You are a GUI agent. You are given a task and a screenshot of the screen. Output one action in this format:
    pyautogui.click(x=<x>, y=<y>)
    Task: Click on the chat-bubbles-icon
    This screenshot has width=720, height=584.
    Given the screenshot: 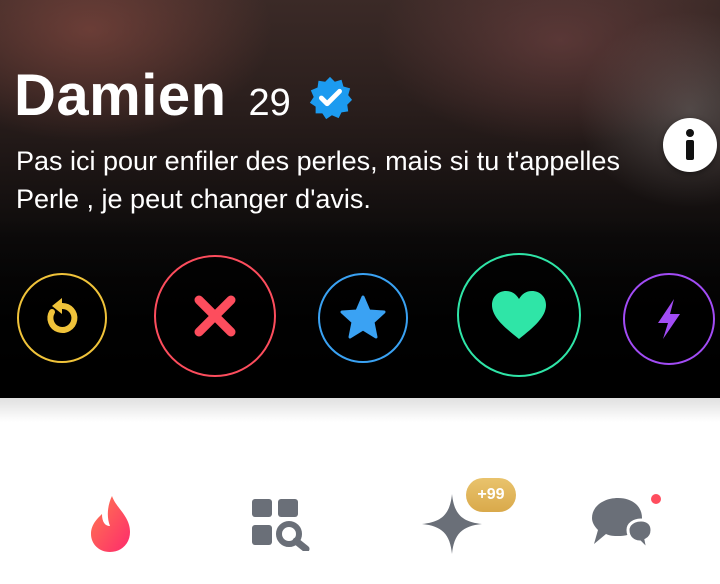 What is the action you would take?
    pyautogui.click(x=623, y=526)
    